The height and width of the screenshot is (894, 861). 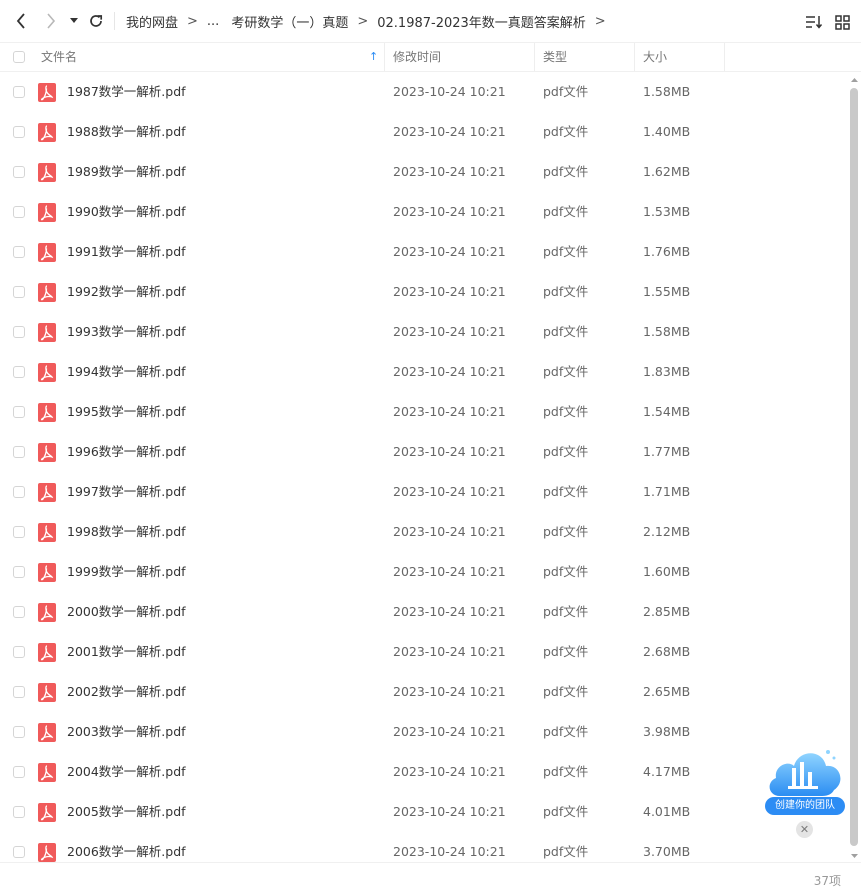 I want to click on file-name: 1999数学一解析.pdf, so click(x=126, y=572).